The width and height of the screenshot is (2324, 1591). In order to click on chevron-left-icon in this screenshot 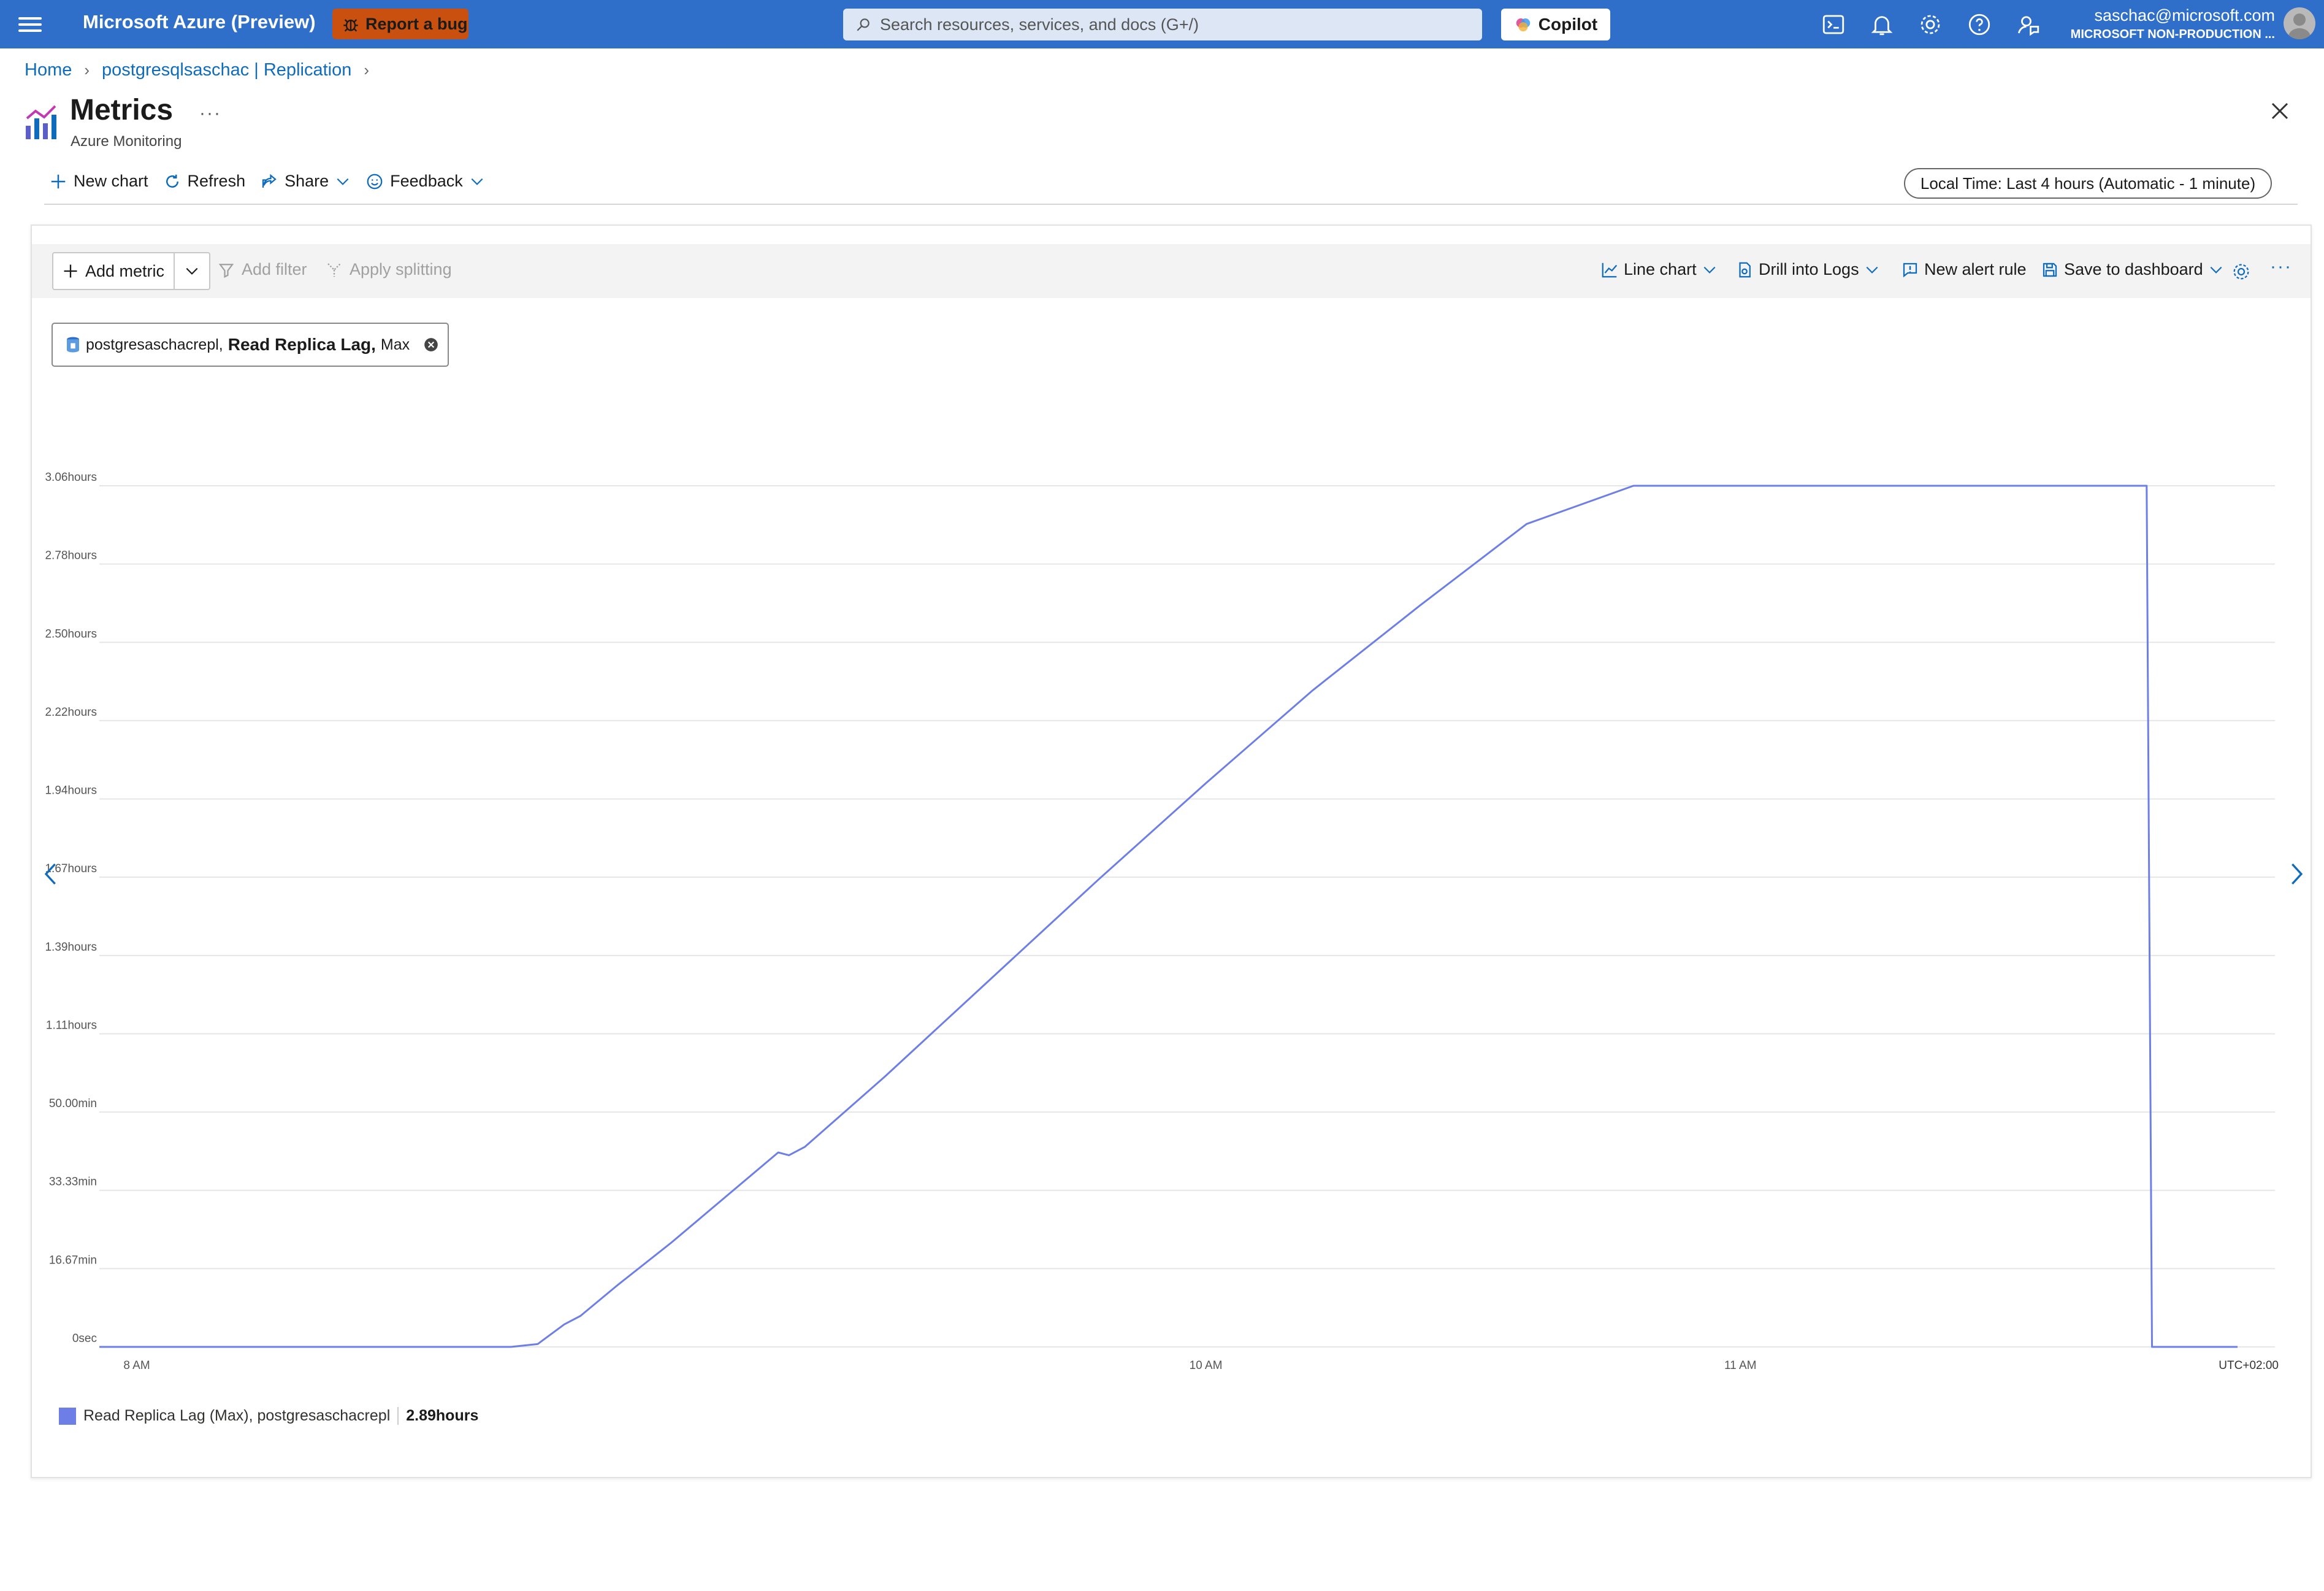, I will do `click(51, 874)`.